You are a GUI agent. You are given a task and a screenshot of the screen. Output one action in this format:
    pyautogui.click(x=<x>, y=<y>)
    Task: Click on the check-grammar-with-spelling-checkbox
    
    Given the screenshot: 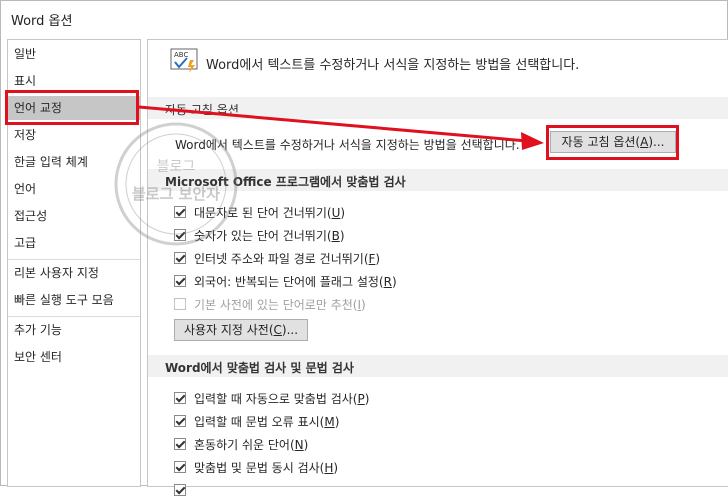 What is the action you would take?
    pyautogui.click(x=180, y=467)
    